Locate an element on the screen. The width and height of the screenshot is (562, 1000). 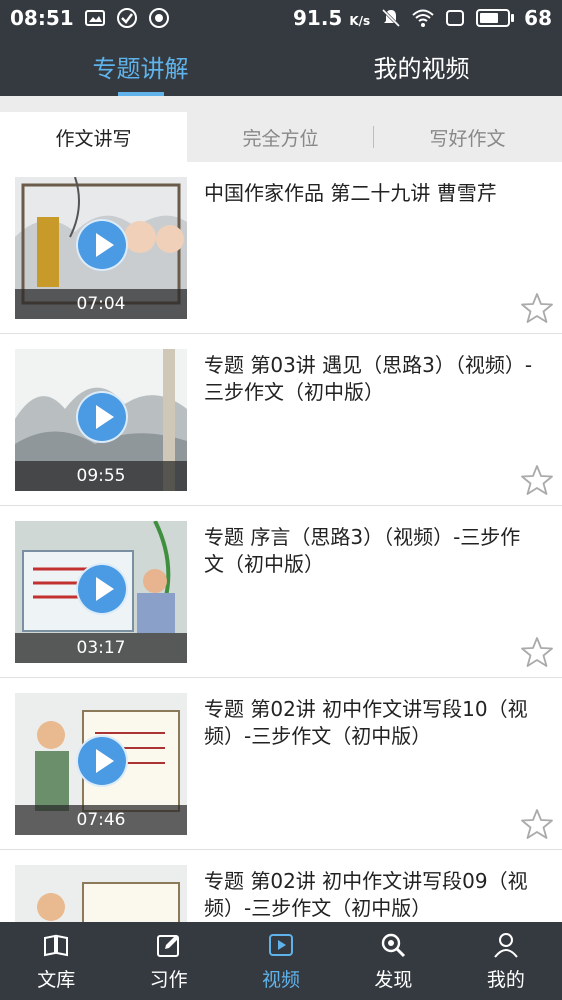
subtab-essay-writing: 作文讲写 is located at coordinates (93, 137).